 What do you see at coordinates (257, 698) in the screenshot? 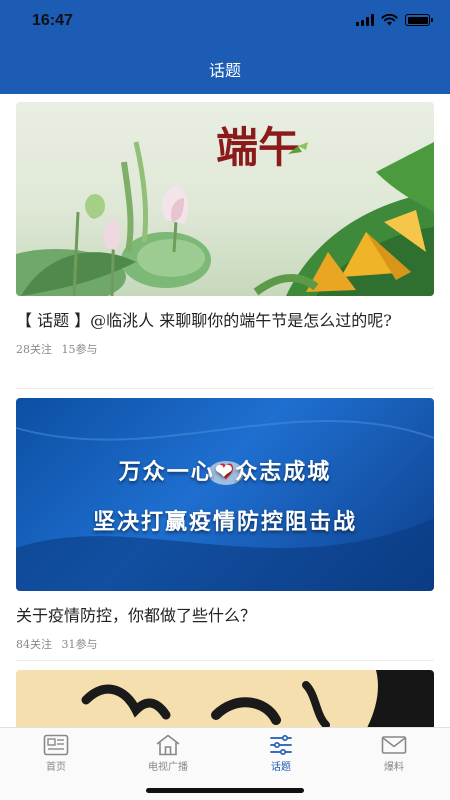
I see `ink-calligraphy-image` at bounding box center [257, 698].